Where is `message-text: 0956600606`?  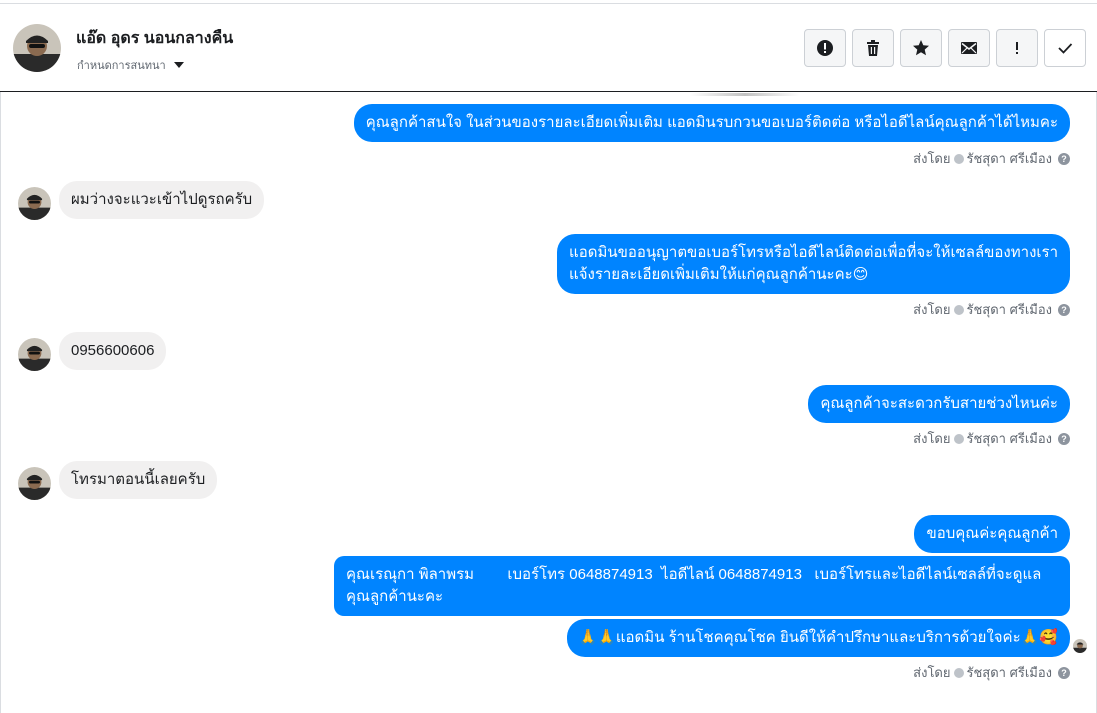
message-text: 0956600606 is located at coordinates (113, 350).